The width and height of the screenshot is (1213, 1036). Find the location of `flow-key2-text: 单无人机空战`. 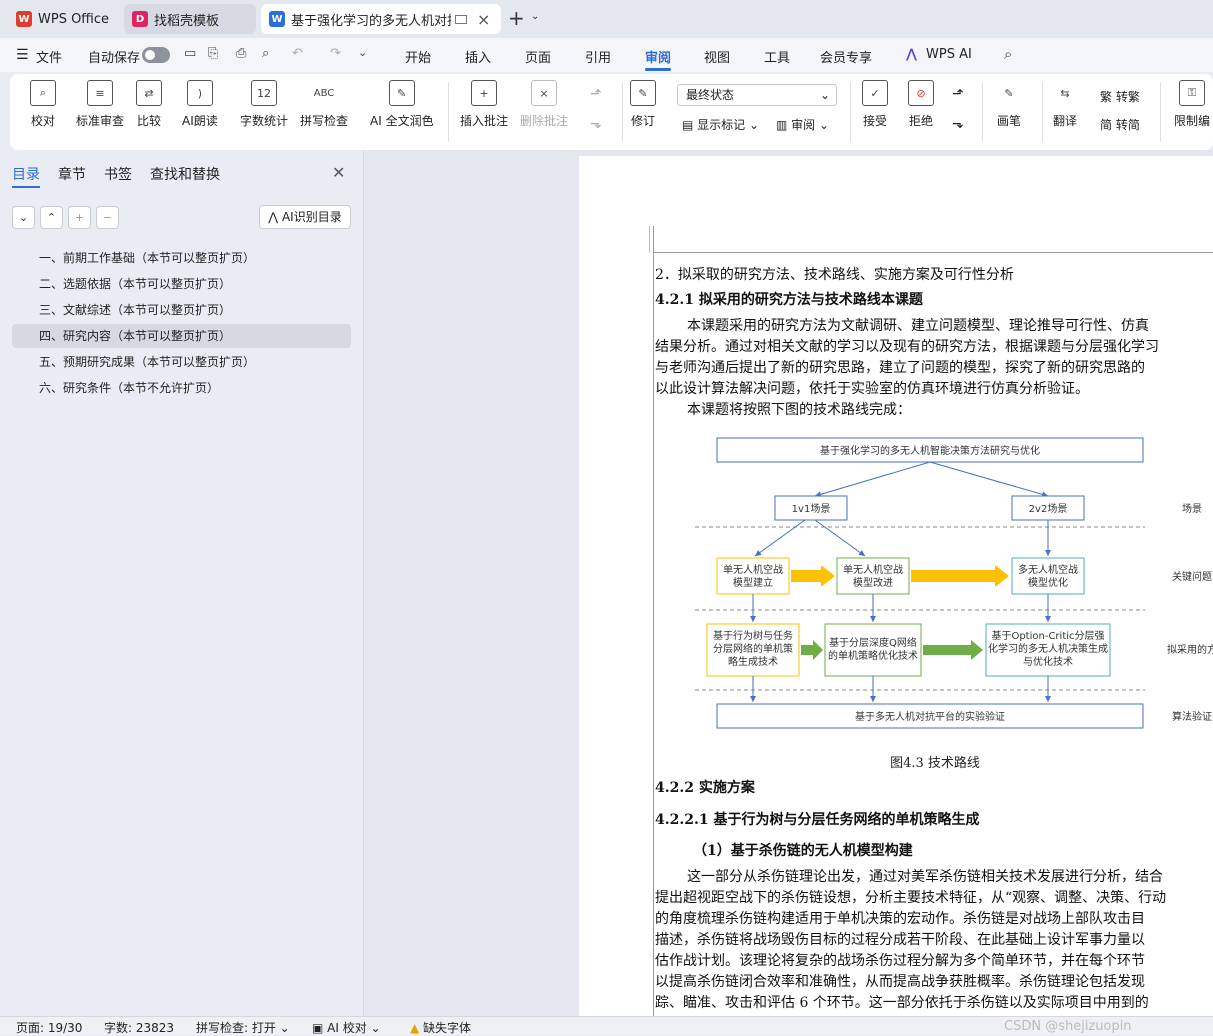

flow-key2-text: 单无人机空战 is located at coordinates (873, 569).